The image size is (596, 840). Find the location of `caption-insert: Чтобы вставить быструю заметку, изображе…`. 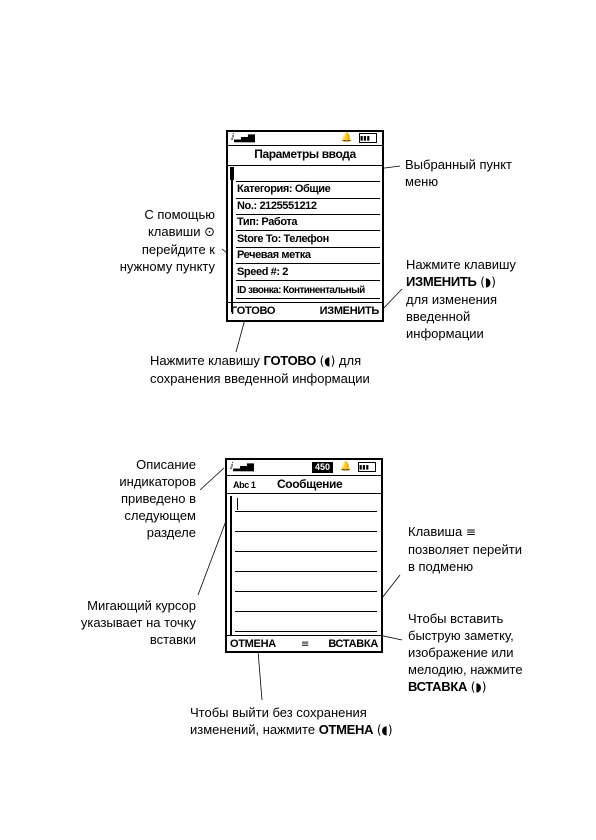

caption-insert: Чтобы вставить быструю заметку, изображе… is located at coordinates (493, 653).